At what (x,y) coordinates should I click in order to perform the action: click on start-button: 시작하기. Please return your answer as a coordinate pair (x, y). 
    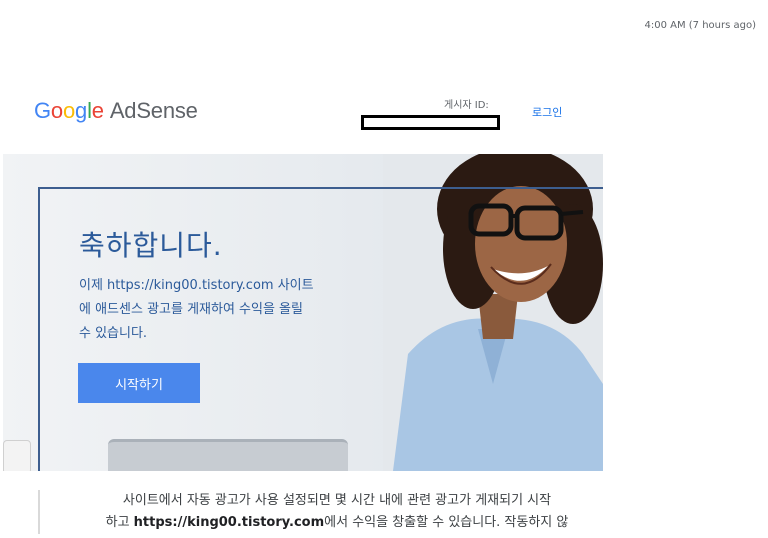
    Looking at the image, I should click on (139, 383).